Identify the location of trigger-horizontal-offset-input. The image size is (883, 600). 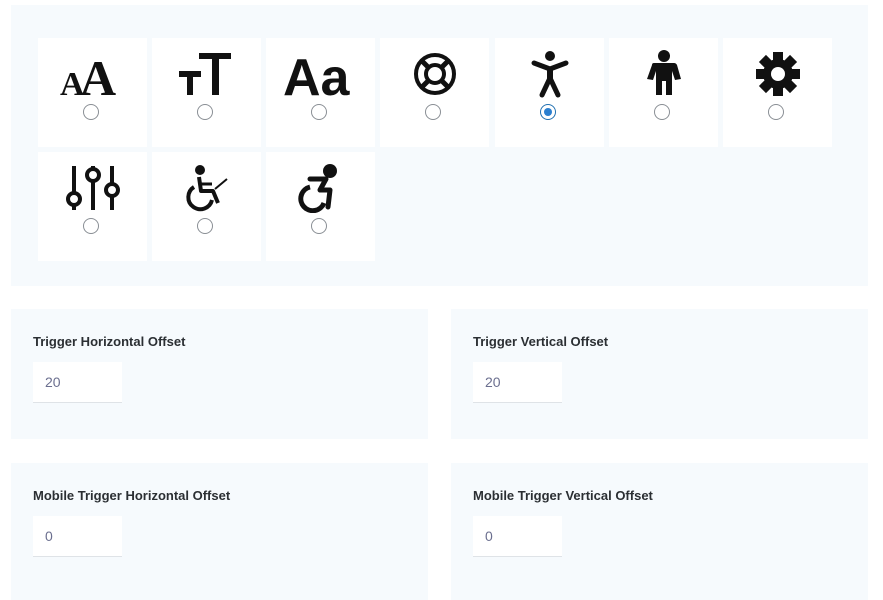
(77, 382).